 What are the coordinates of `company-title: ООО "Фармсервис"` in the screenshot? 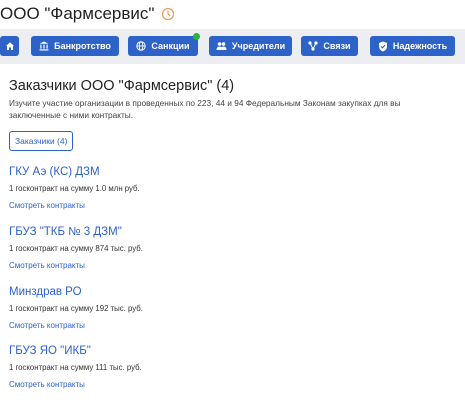 It's located at (77, 13).